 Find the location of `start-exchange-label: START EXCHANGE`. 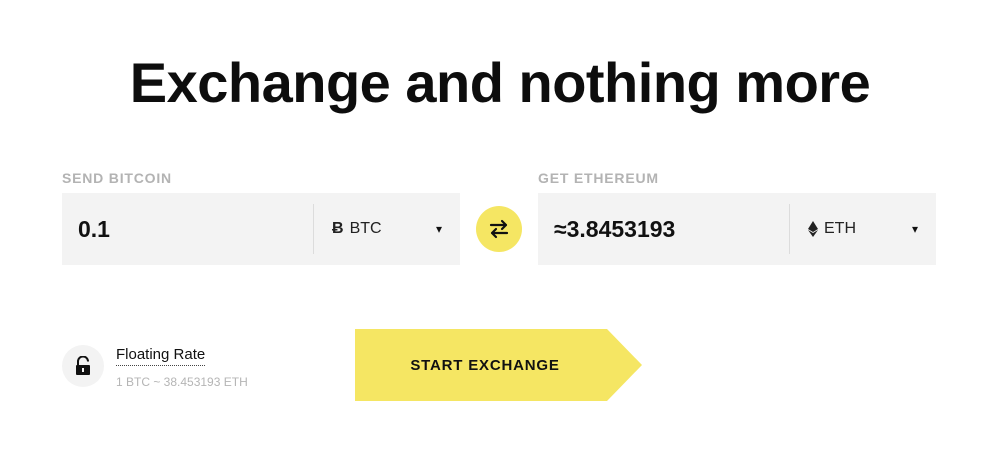

start-exchange-label: START EXCHANGE is located at coordinates (485, 365).